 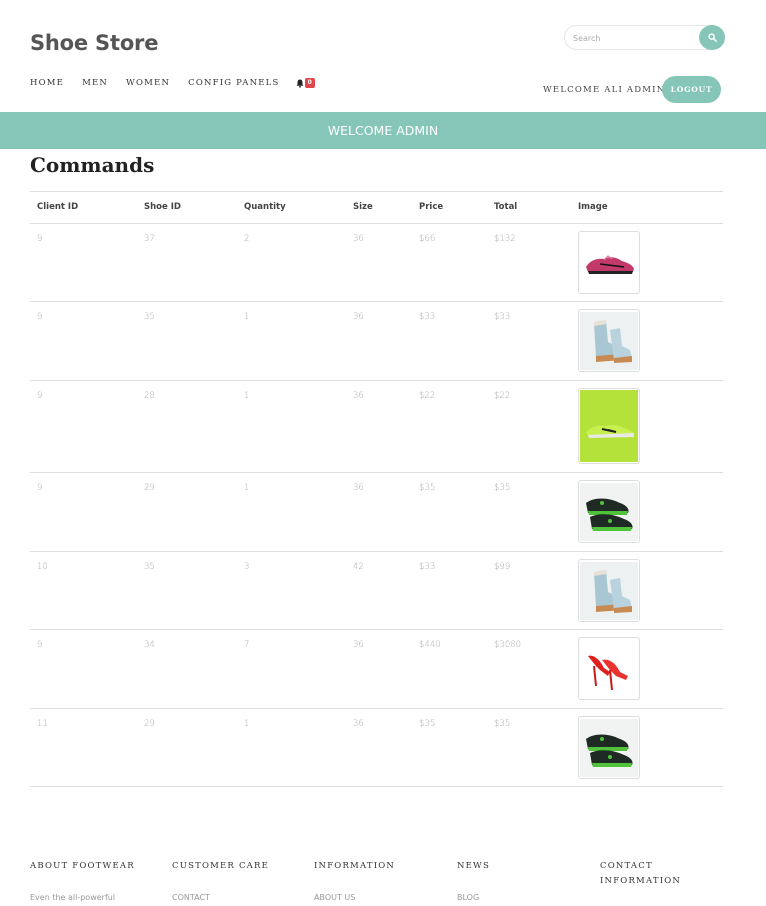 I want to click on nav-home: HOME, so click(x=47, y=83).